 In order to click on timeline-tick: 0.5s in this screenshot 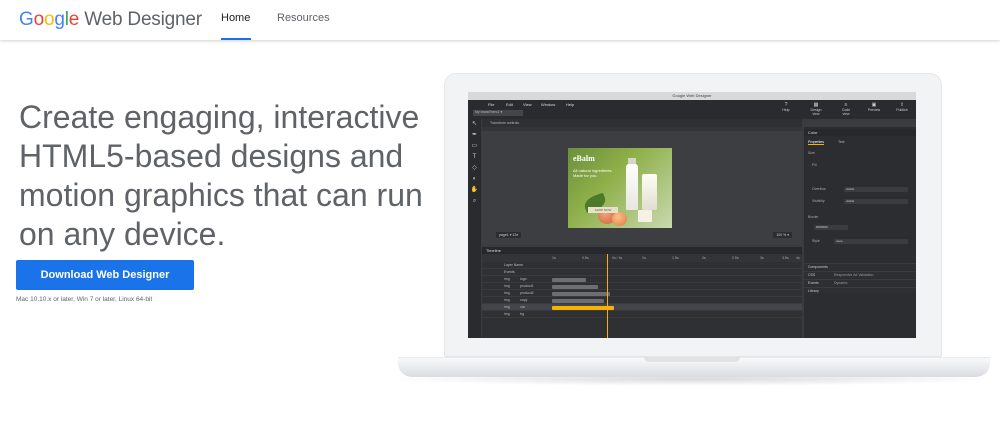, I will do `click(585, 258)`.